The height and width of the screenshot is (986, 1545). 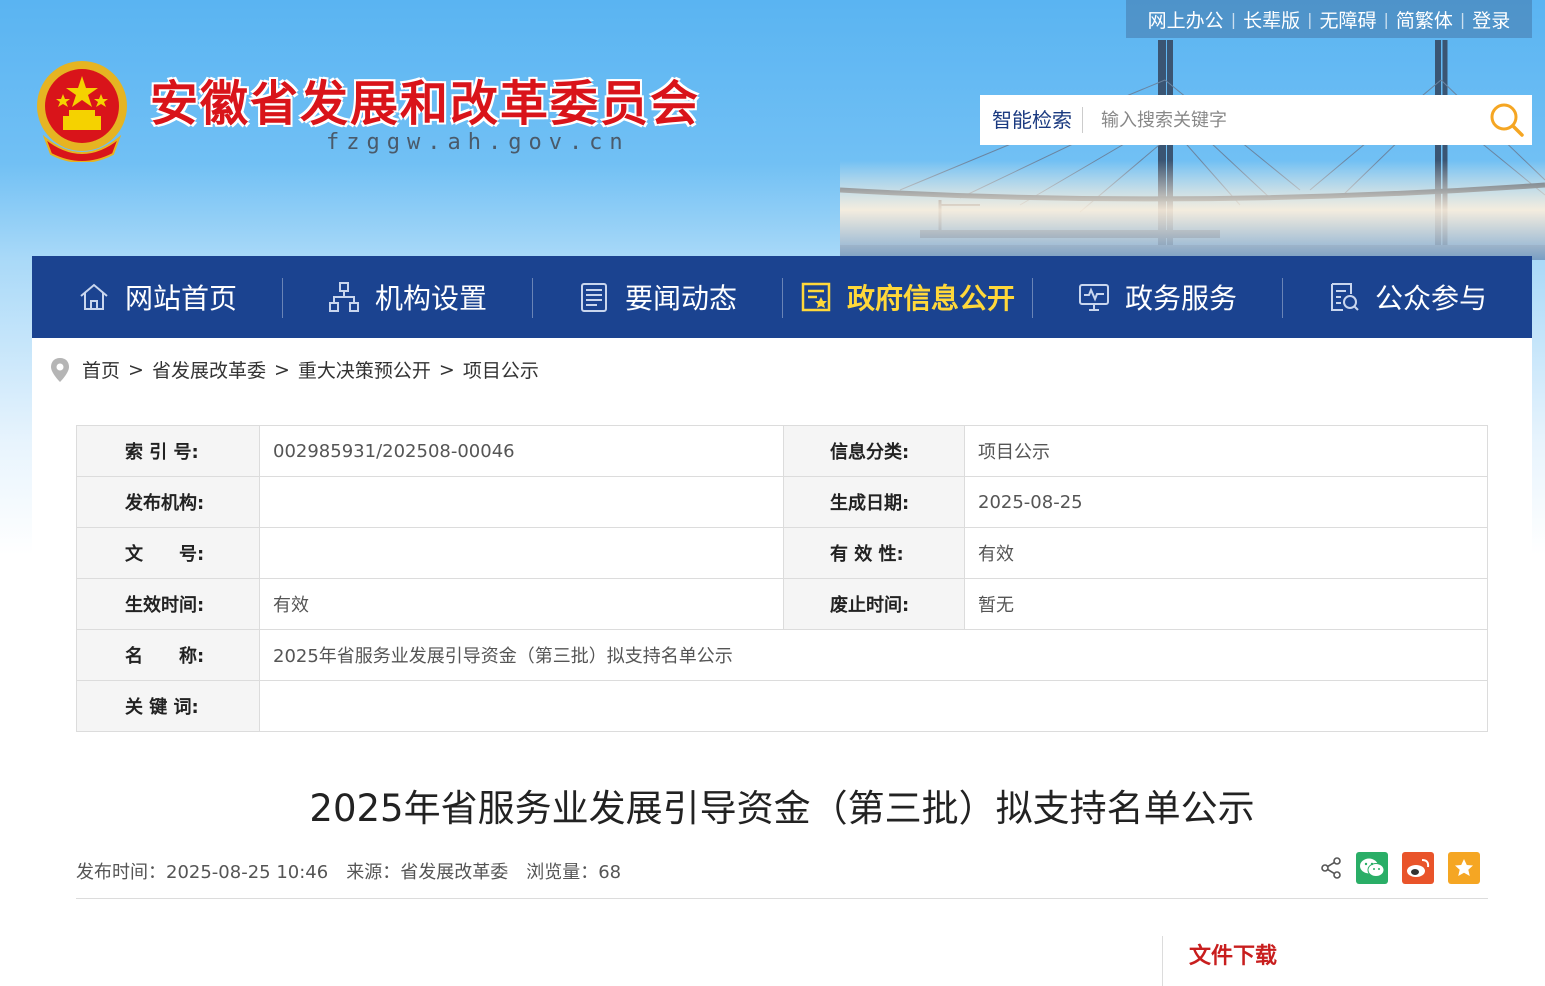 What do you see at coordinates (82, 110) in the screenshot?
I see `national-emblem-icon` at bounding box center [82, 110].